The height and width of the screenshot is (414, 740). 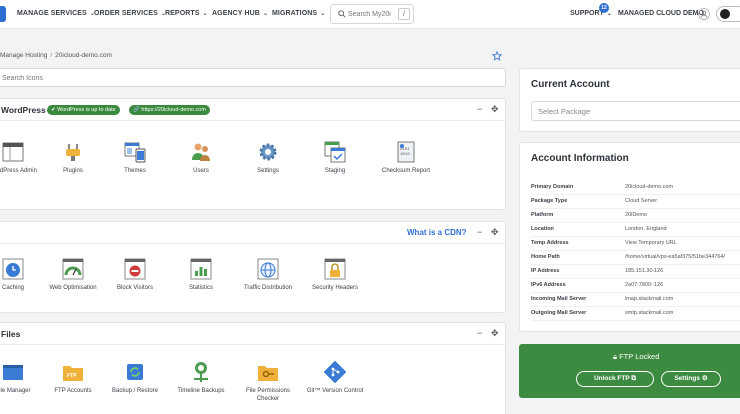 I want to click on checksum-report-icon: 01011010, so click(x=406, y=152).